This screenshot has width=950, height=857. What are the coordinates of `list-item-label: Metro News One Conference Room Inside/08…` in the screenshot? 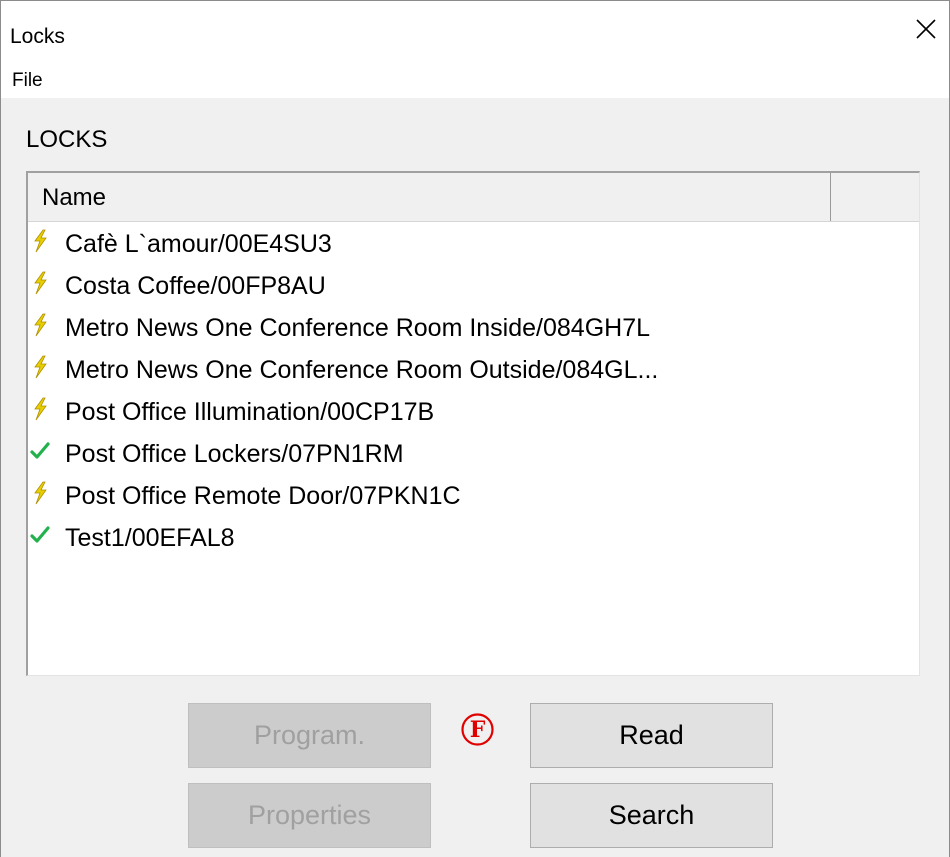 It's located at (358, 328).